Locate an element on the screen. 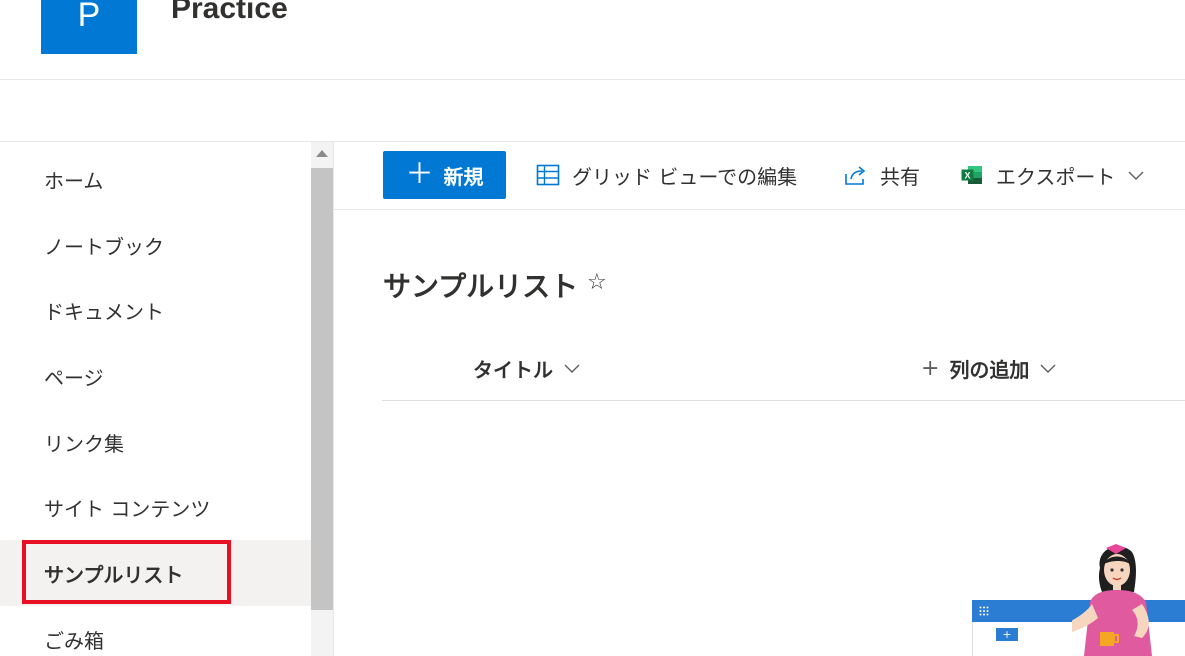 Image resolution: width=1185 pixels, height=656 pixels. guide-illustration: + is located at coordinates (1078, 598).